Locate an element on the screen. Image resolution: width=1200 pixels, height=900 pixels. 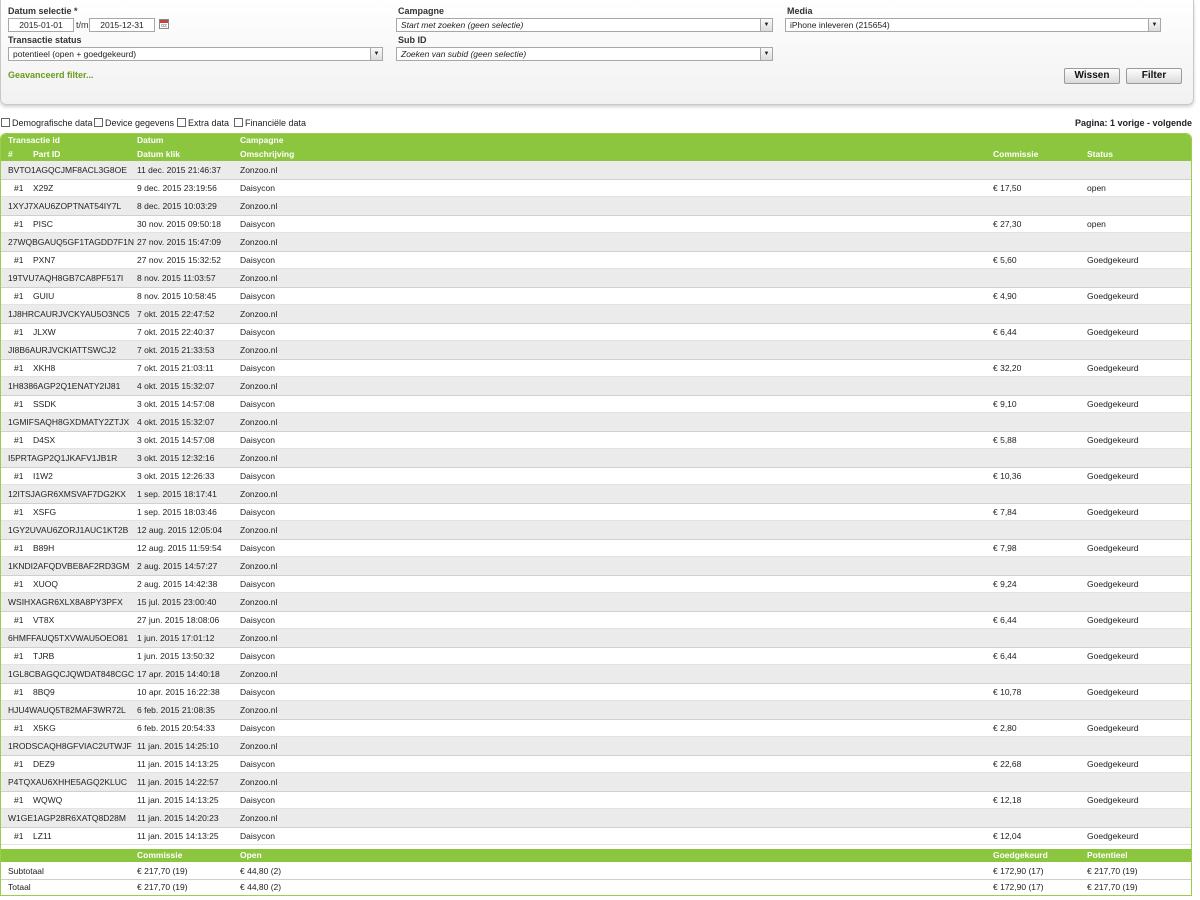
commission: € 5,88 is located at coordinates (1005, 440).